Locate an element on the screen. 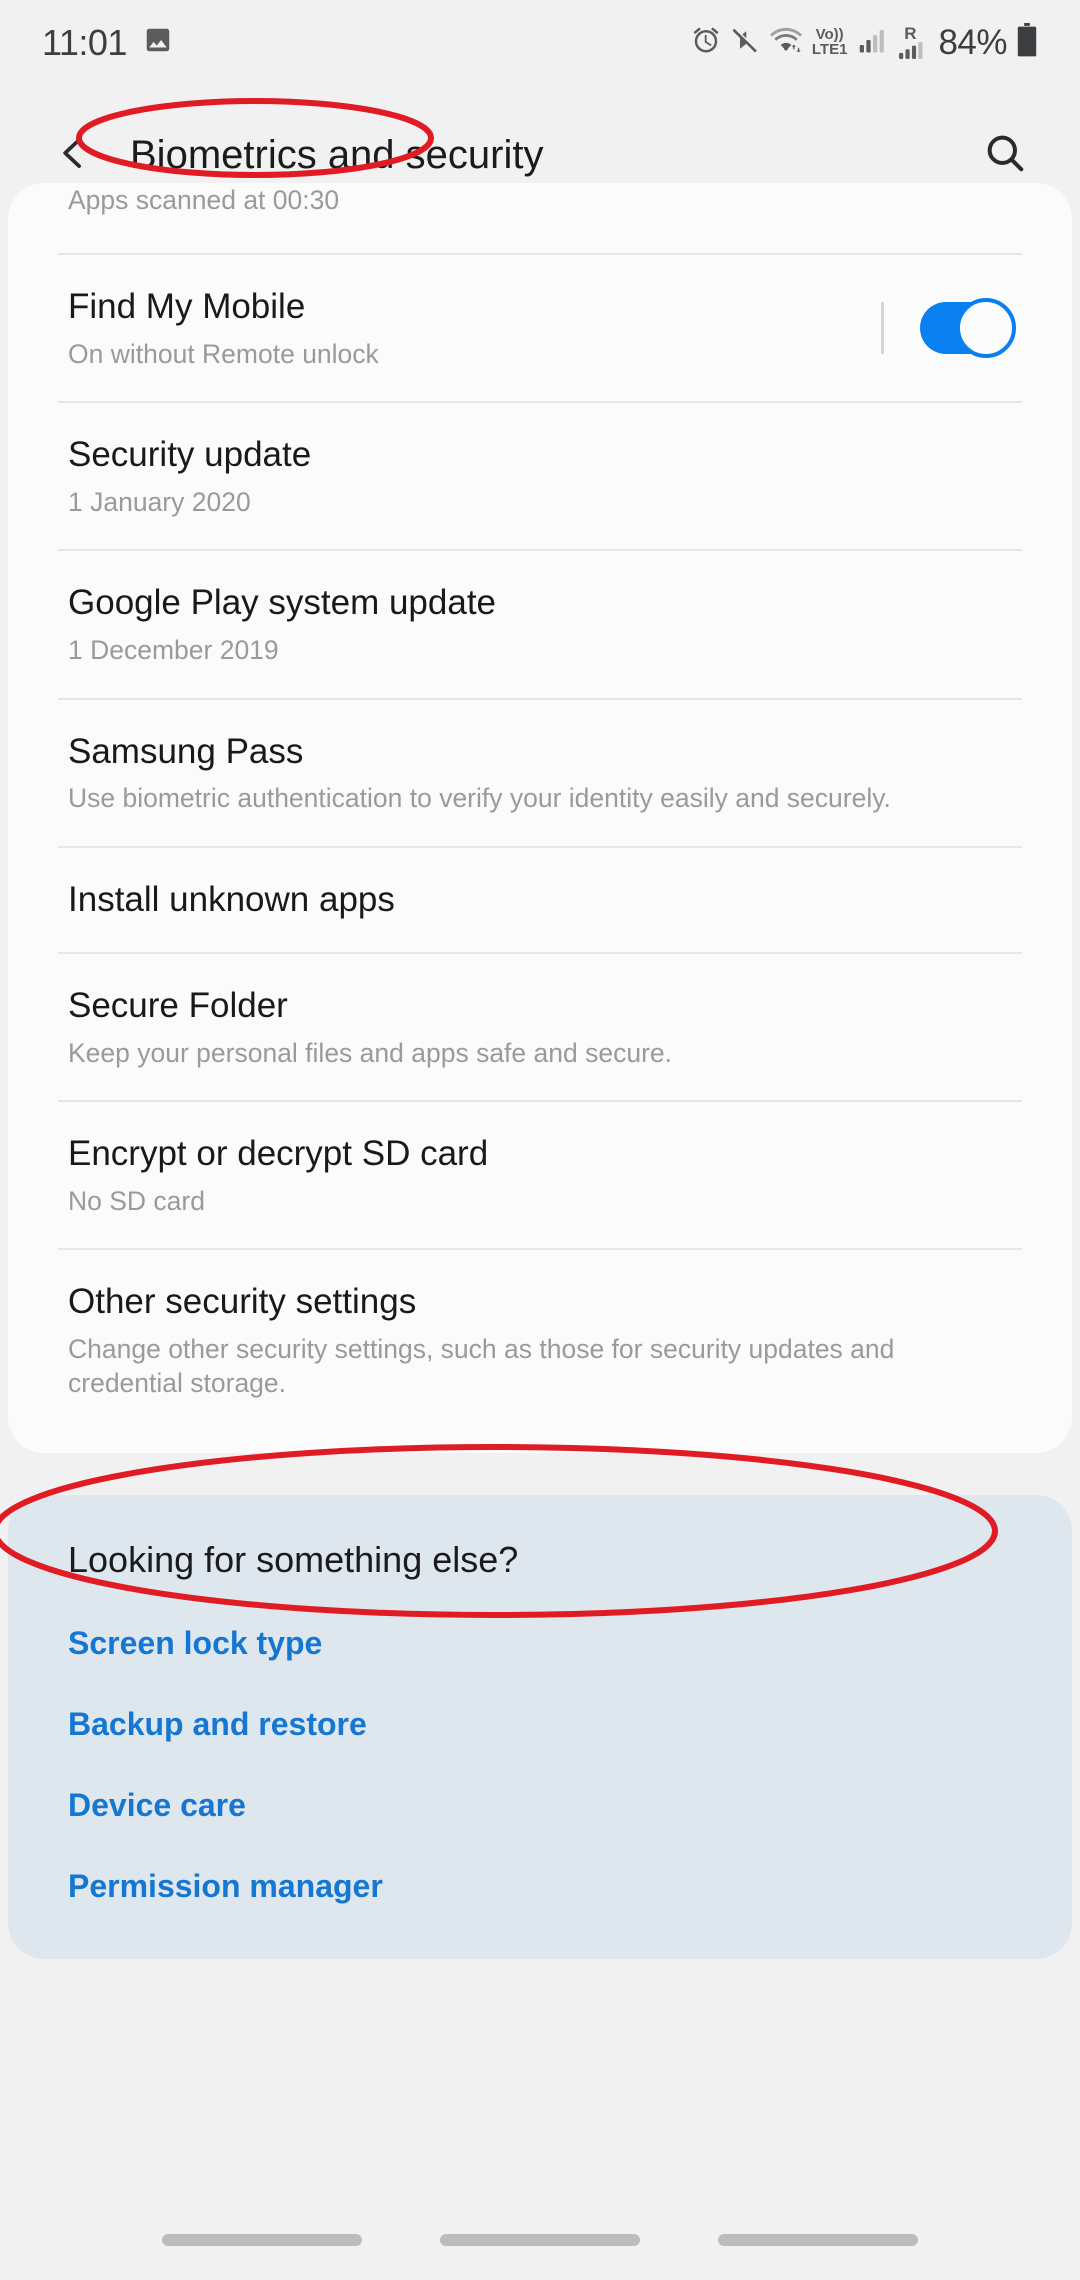 The height and width of the screenshot is (2280, 1080). battery-percent-label: 84% is located at coordinates (972, 42).